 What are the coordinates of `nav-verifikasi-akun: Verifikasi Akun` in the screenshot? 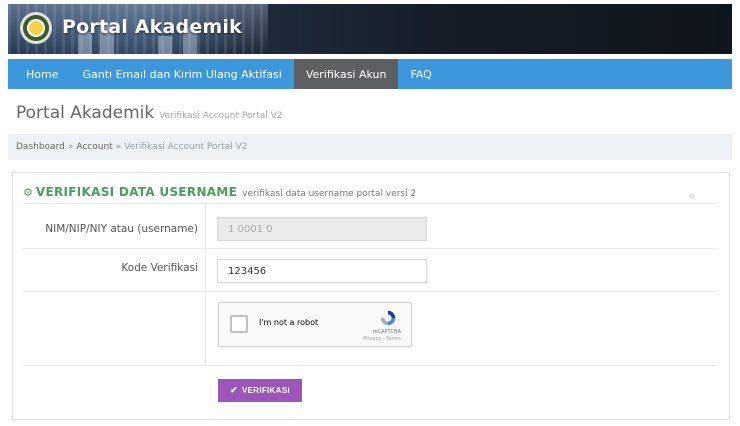 It's located at (346, 74).